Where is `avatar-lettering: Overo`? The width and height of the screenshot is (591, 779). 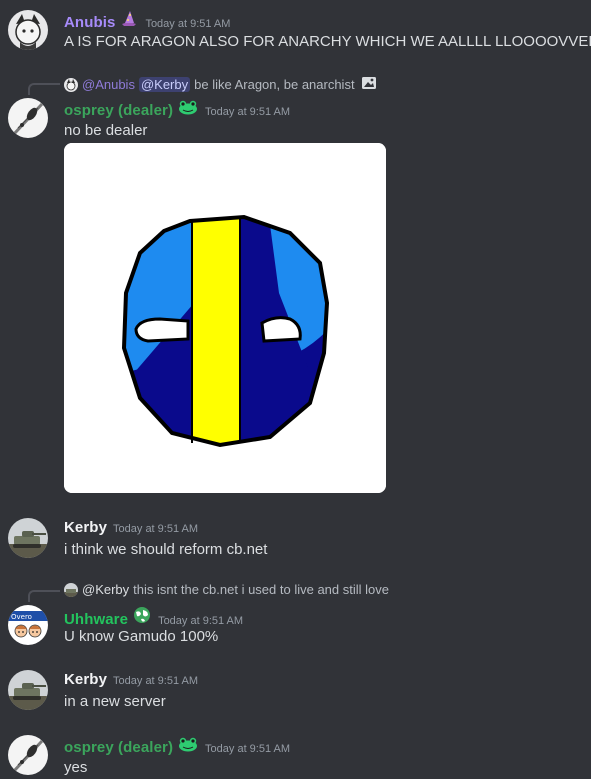 avatar-lettering: Overo is located at coordinates (21, 617).